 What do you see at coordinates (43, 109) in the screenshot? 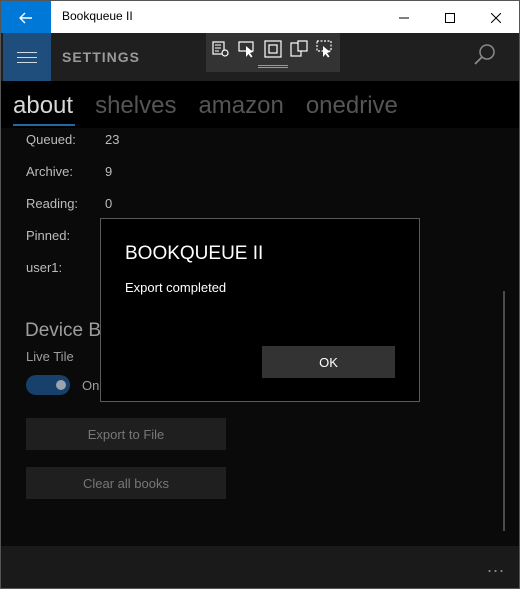
I see `tab-about: about` at bounding box center [43, 109].